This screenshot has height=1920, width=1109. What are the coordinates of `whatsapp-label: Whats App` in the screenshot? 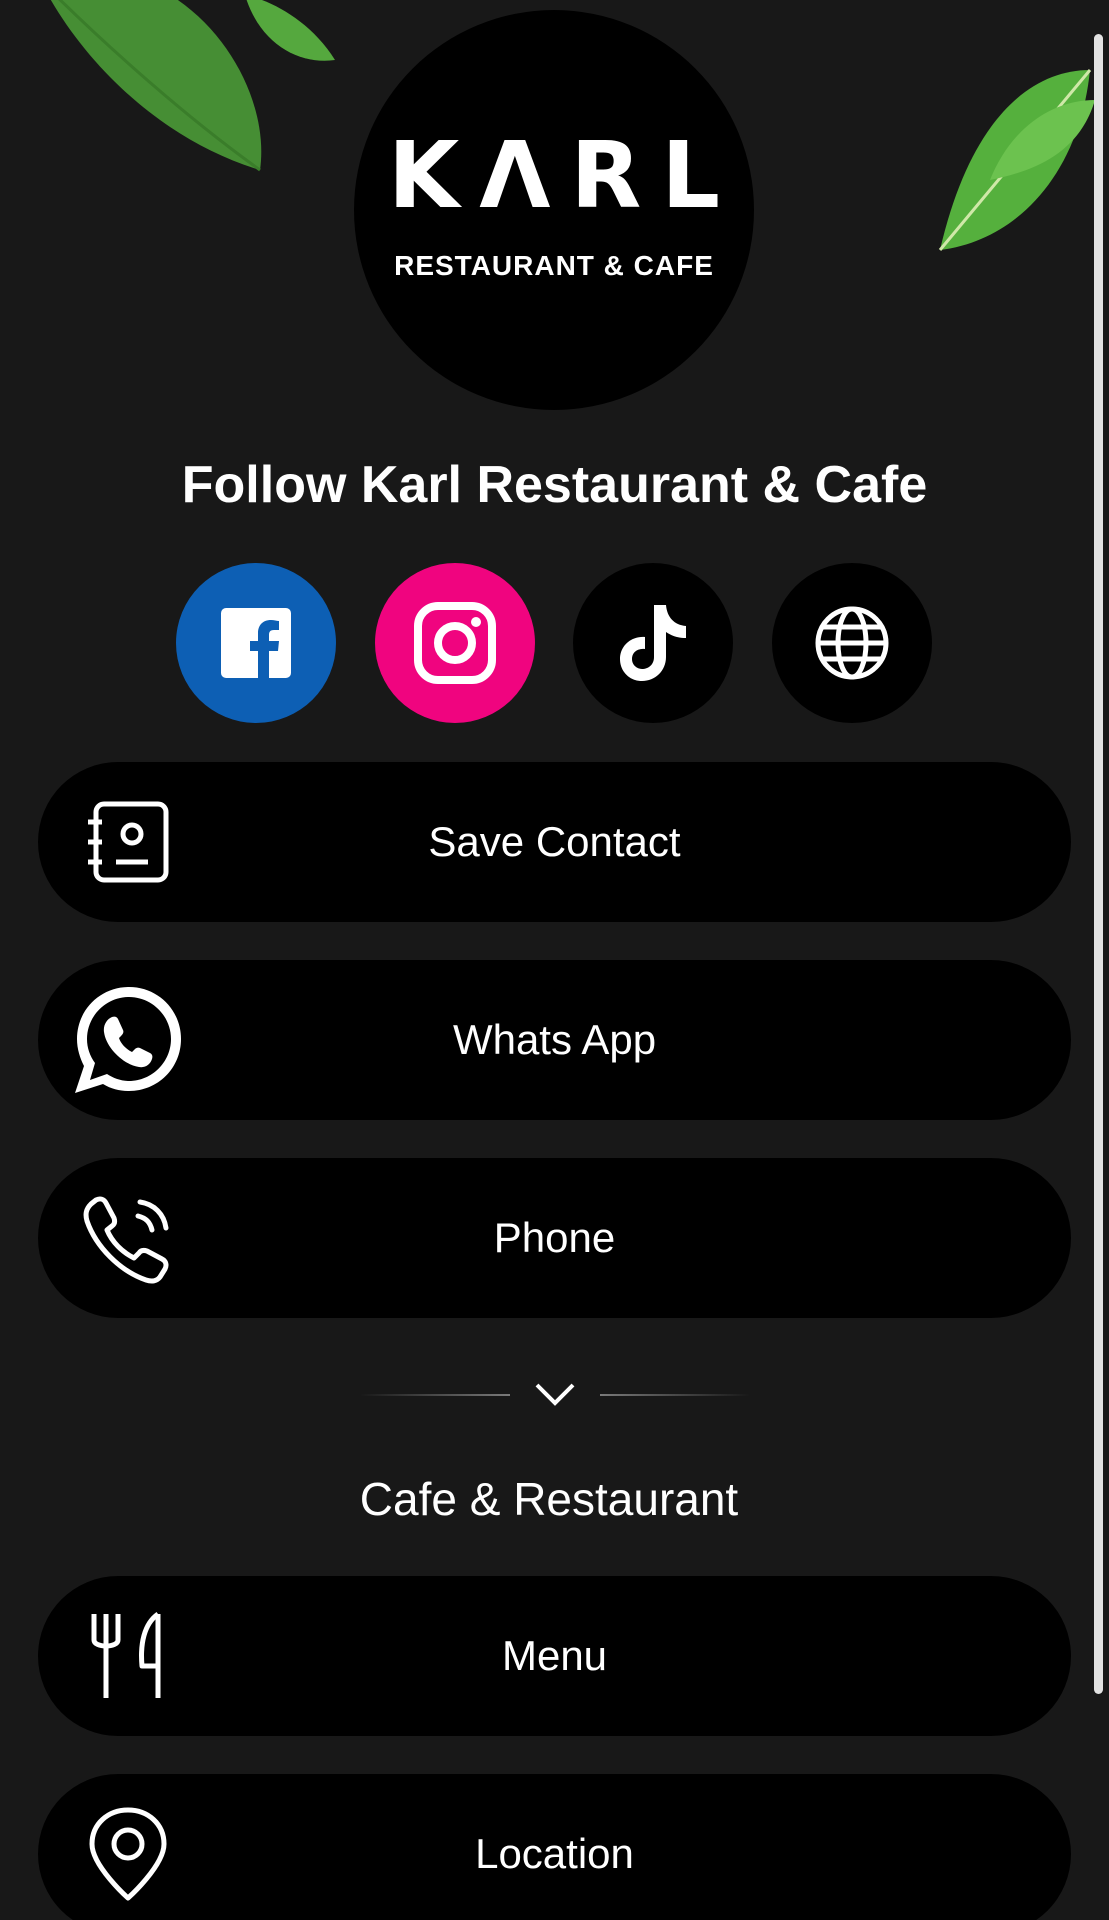 It's located at (554, 1039).